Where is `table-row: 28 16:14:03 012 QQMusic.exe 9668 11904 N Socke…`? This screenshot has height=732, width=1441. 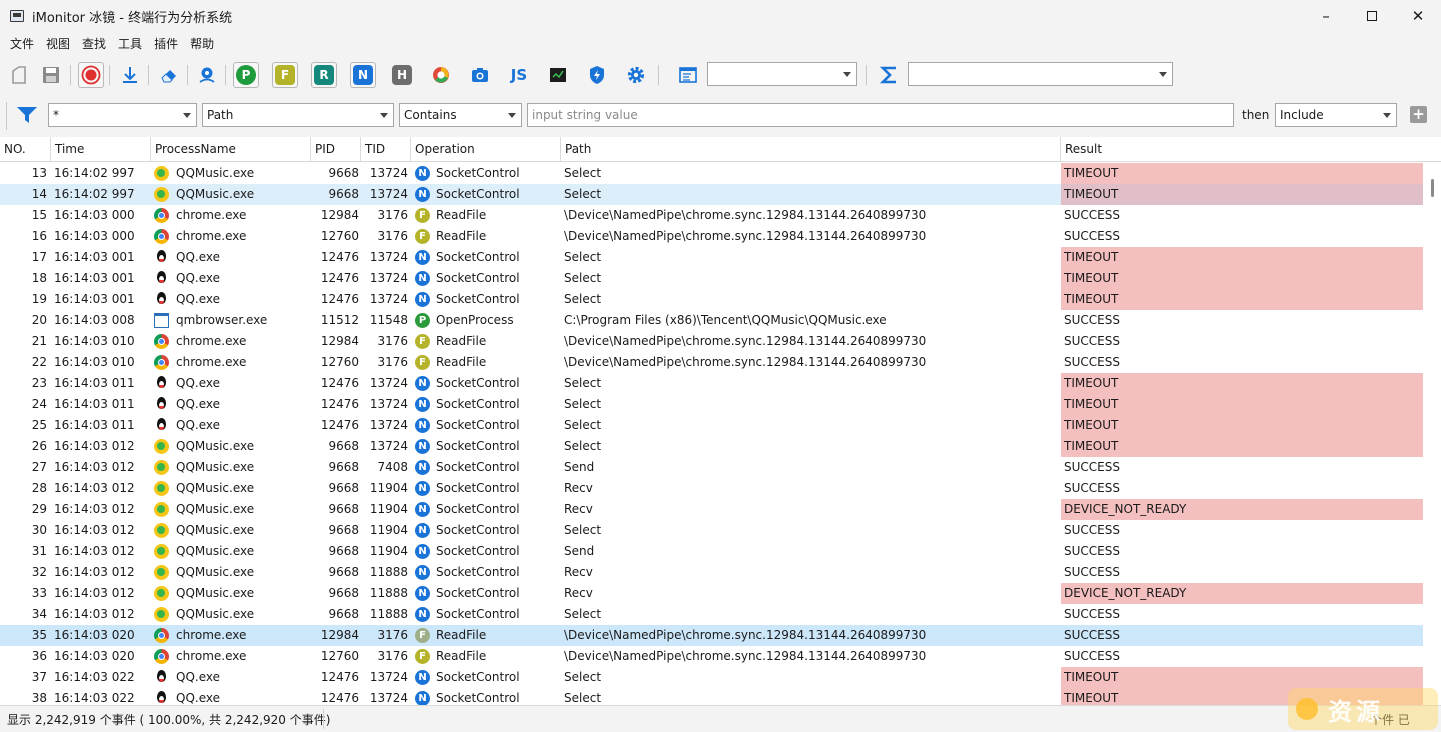 table-row: 28 16:14:03 012 QQMusic.exe 9668 11904 N Socke… is located at coordinates (711, 488).